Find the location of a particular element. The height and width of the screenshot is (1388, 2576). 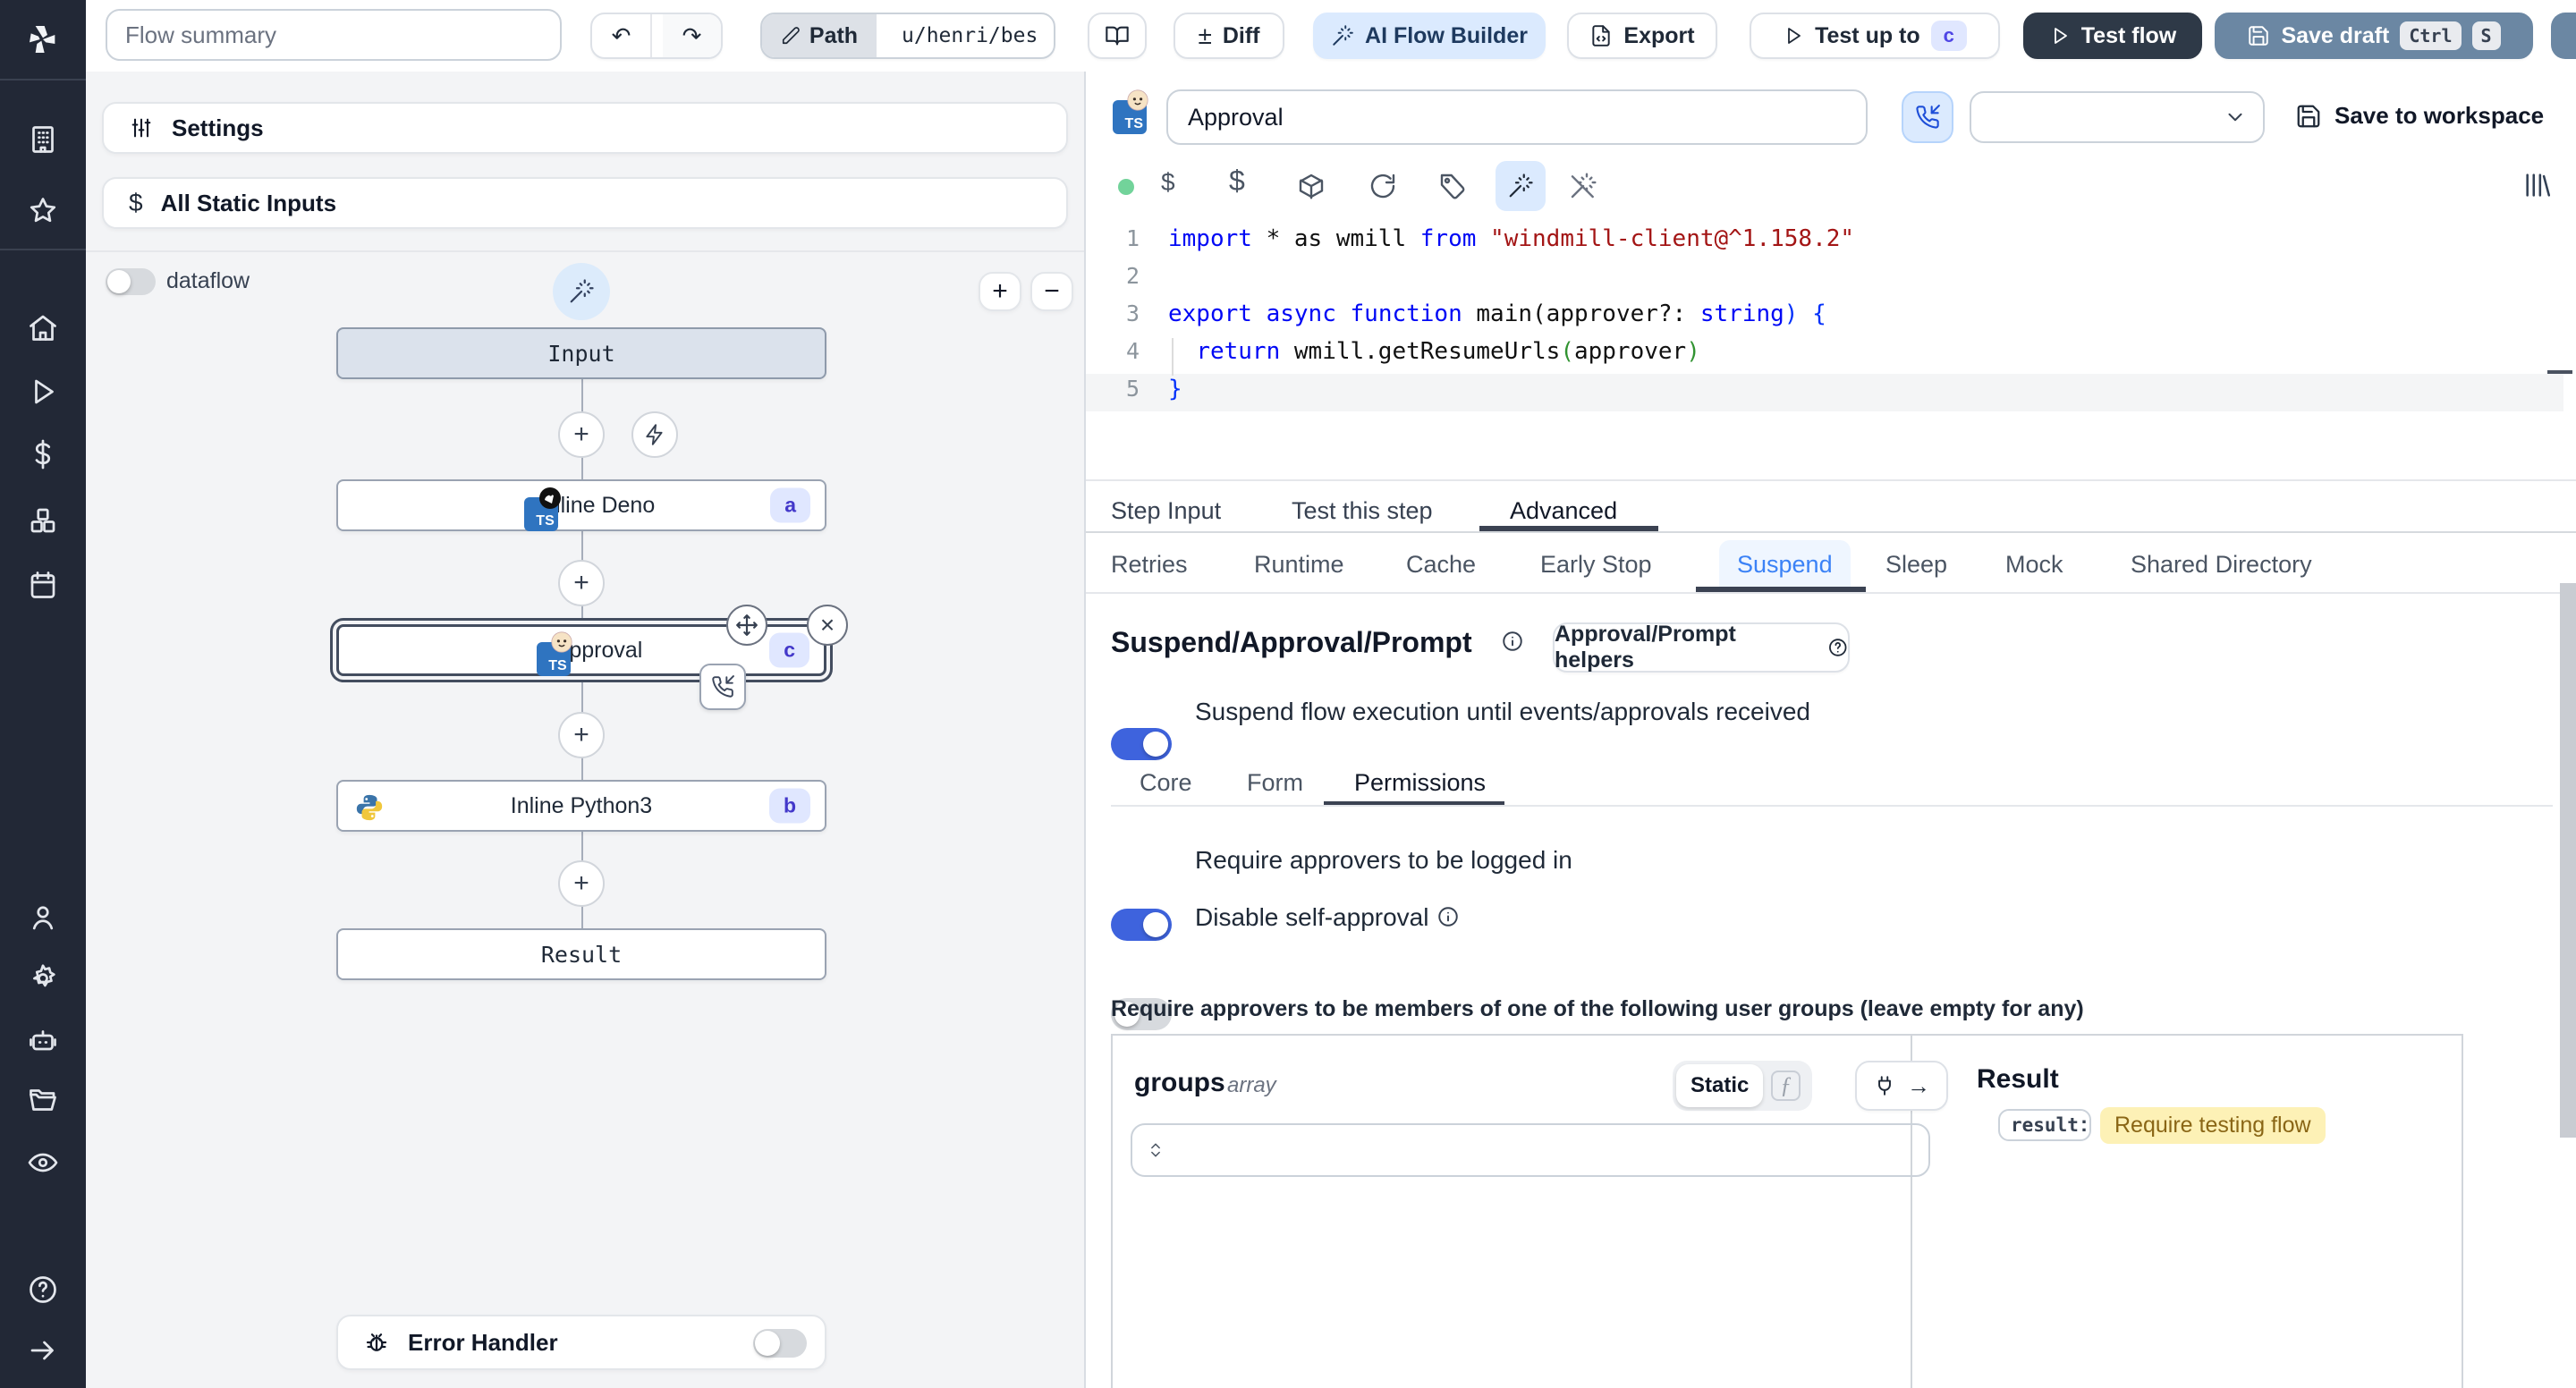

flow-node-python: Inline Python3 b is located at coordinates (581, 806).